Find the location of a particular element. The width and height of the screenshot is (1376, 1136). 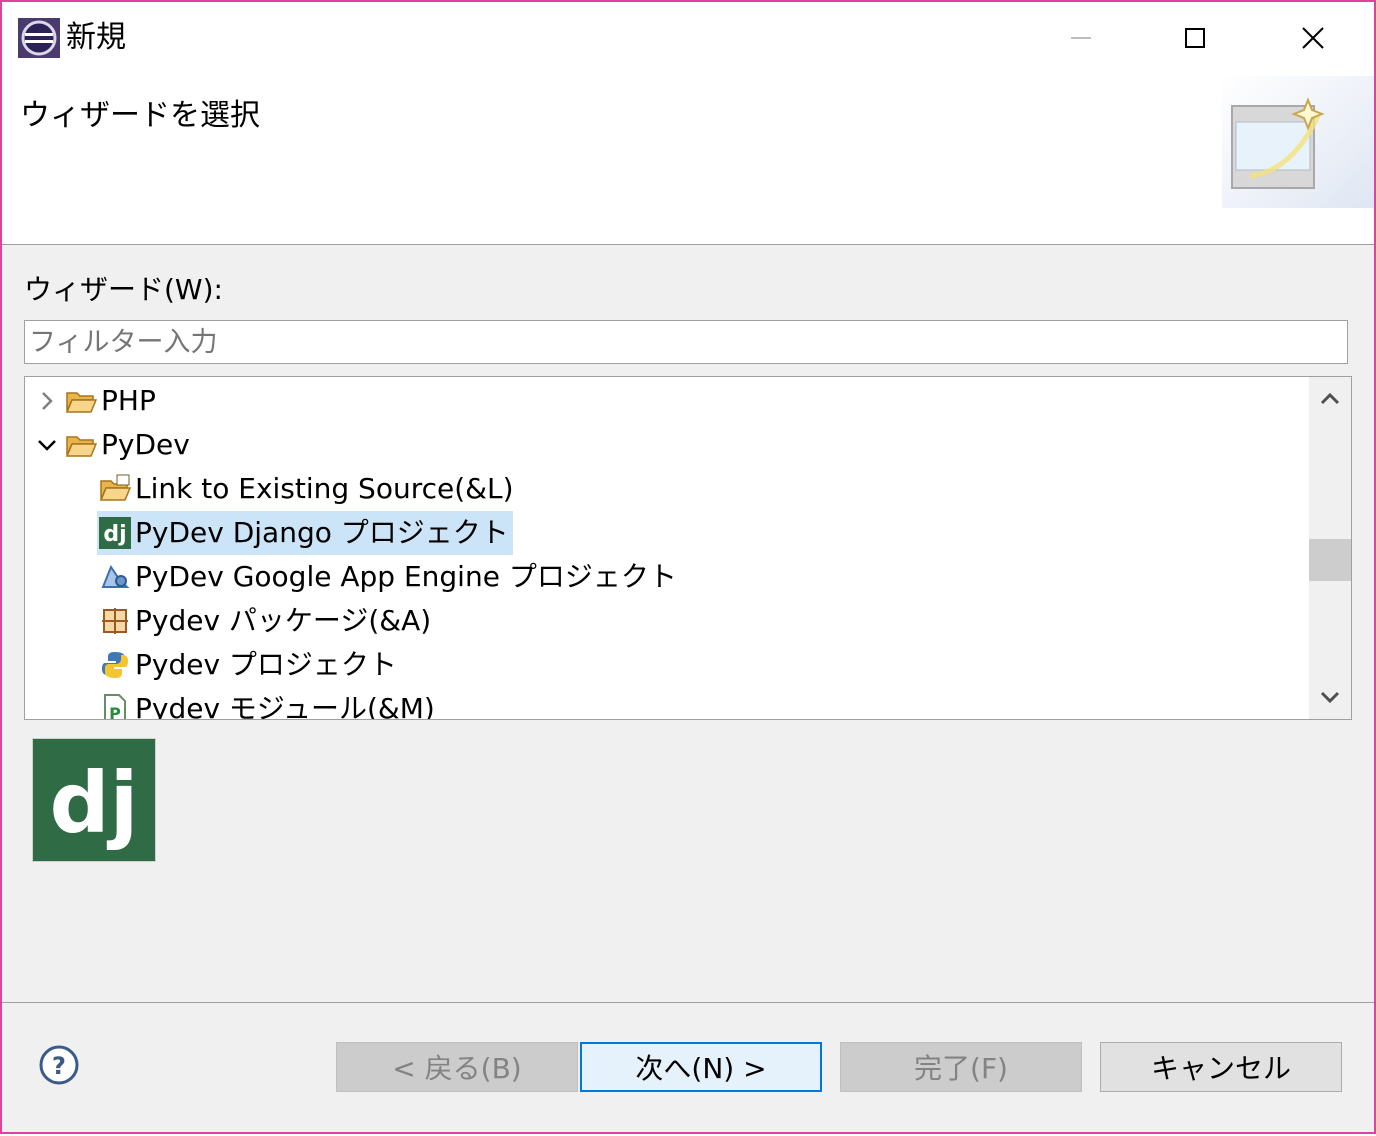

tree-item-link-existing-source: Link to Existing Source(&L) is located at coordinates (306, 489).